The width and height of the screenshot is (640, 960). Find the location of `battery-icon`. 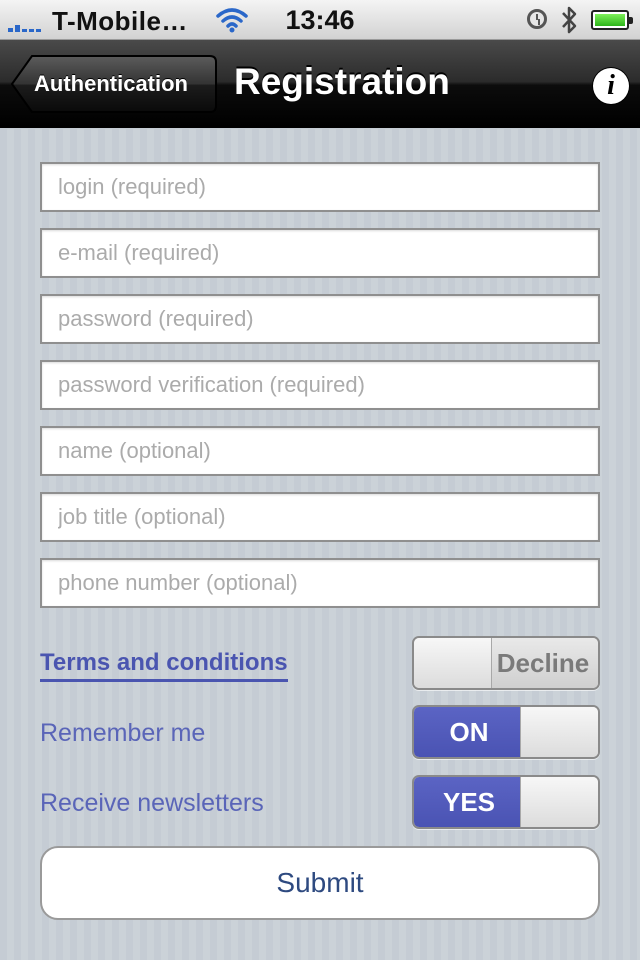

battery-icon is located at coordinates (612, 20).